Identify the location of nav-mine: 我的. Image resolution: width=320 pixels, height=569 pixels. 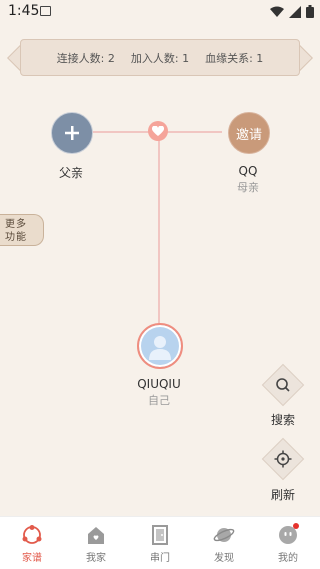
(288, 543).